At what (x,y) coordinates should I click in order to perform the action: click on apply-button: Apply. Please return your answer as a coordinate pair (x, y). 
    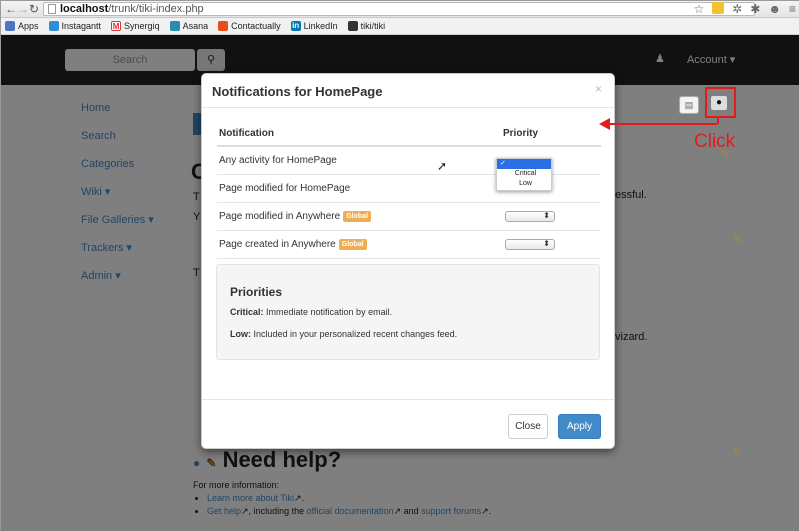
    Looking at the image, I should click on (579, 426).